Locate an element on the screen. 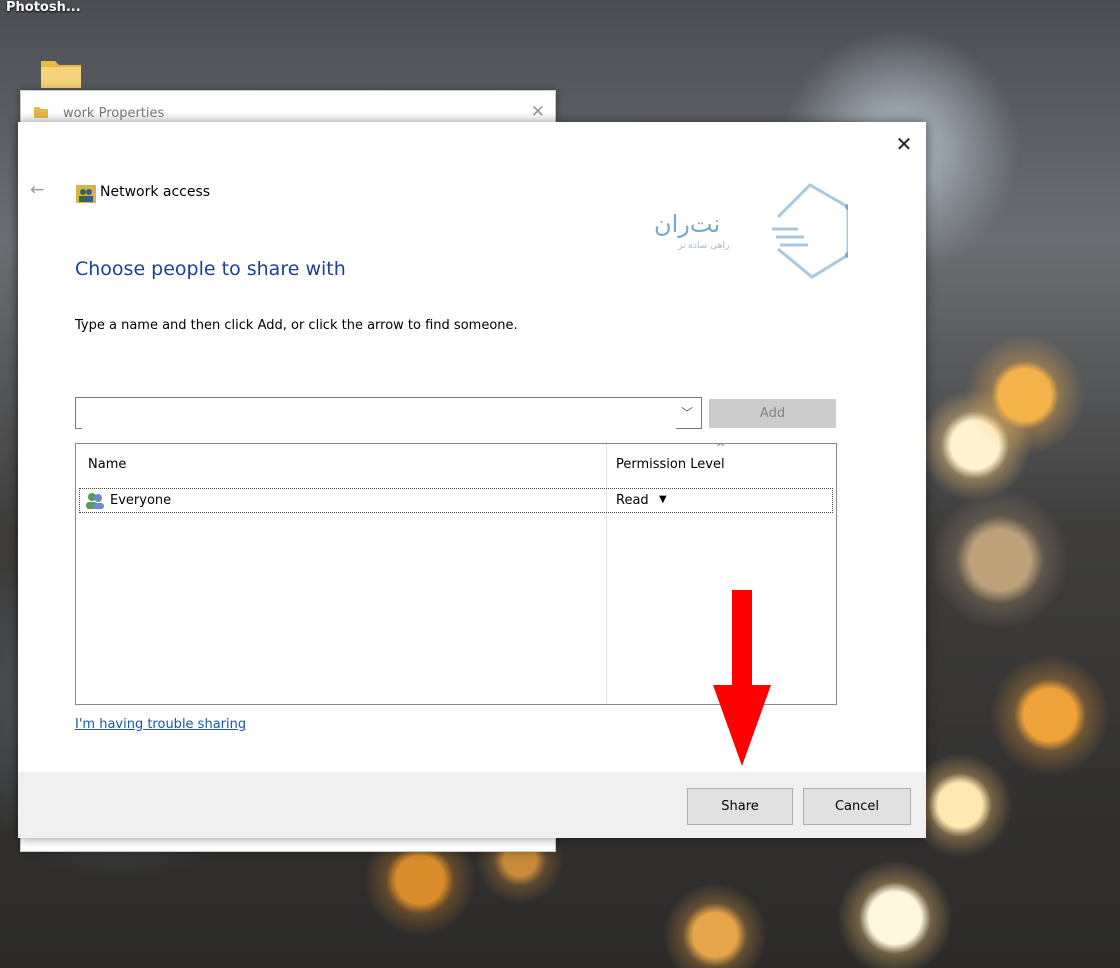 The width and height of the screenshot is (1120, 968). table-row: Everyone Read ▼ is located at coordinates (456, 500).